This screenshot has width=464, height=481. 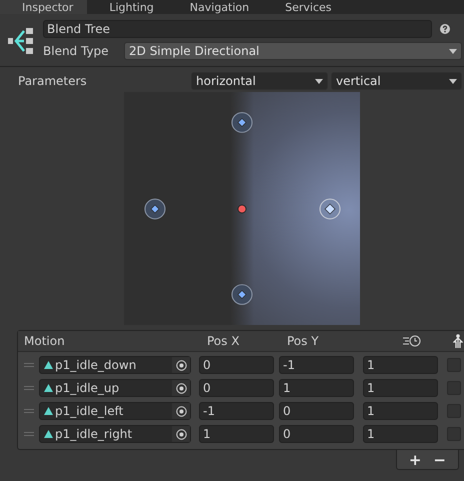 What do you see at coordinates (76, 51) in the screenshot?
I see `blend-type-label: Blend Type` at bounding box center [76, 51].